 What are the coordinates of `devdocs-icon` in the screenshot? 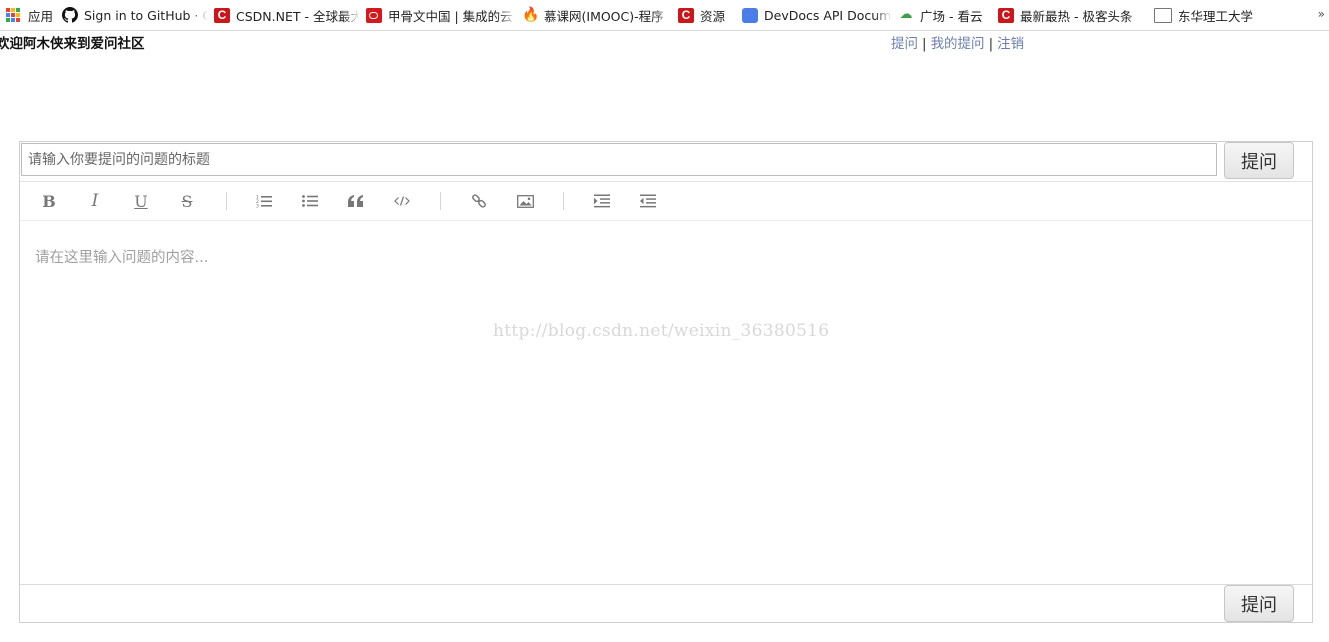 It's located at (750, 15).